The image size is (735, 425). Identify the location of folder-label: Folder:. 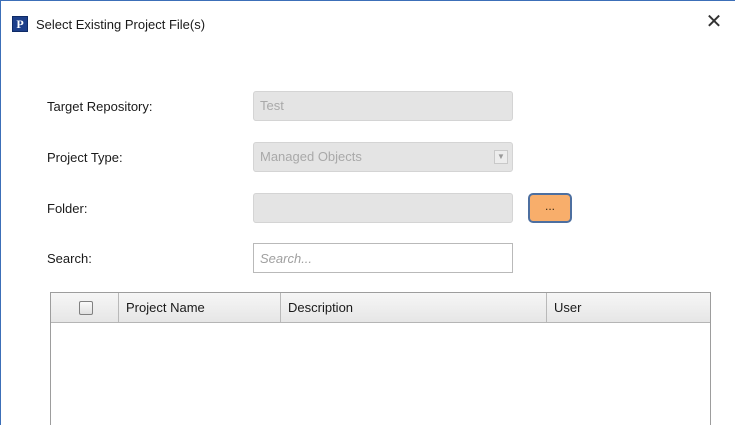
(67, 208).